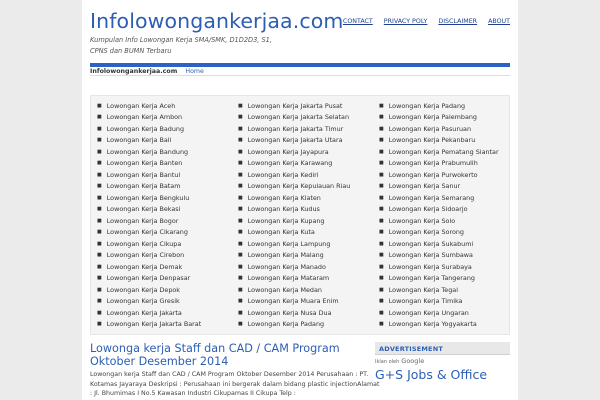 Image resolution: width=600 pixels, height=400 pixels. Describe the element at coordinates (431, 255) in the screenshot. I see `city-link-label: Lowongan Kerja Sumbawa` at that location.